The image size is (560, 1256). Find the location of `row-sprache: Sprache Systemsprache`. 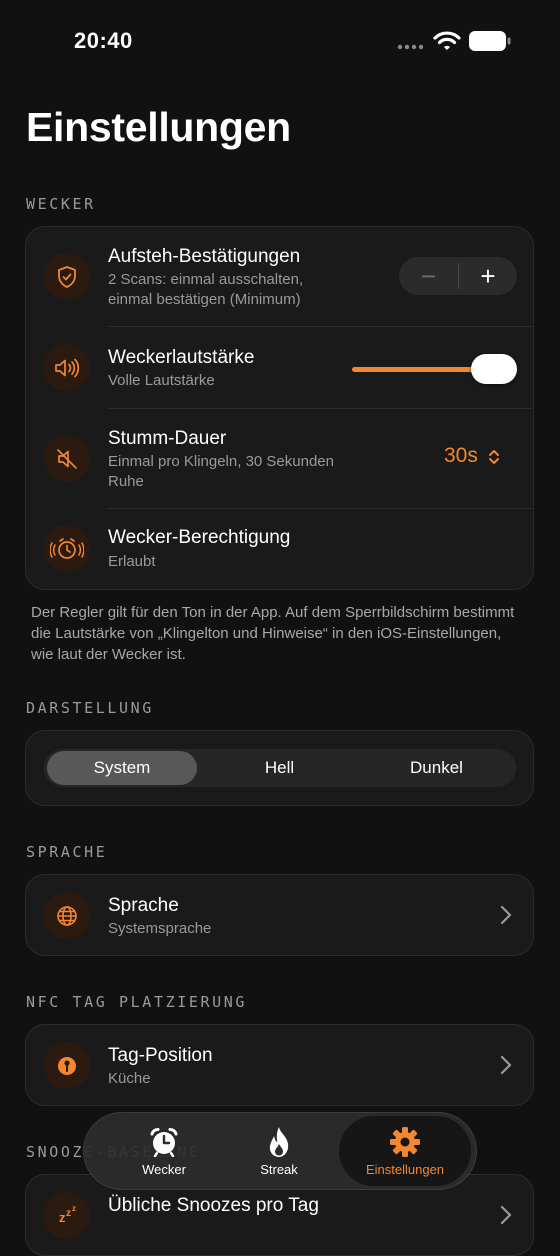

row-sprache: Sprache Systemsprache is located at coordinates (279, 915).